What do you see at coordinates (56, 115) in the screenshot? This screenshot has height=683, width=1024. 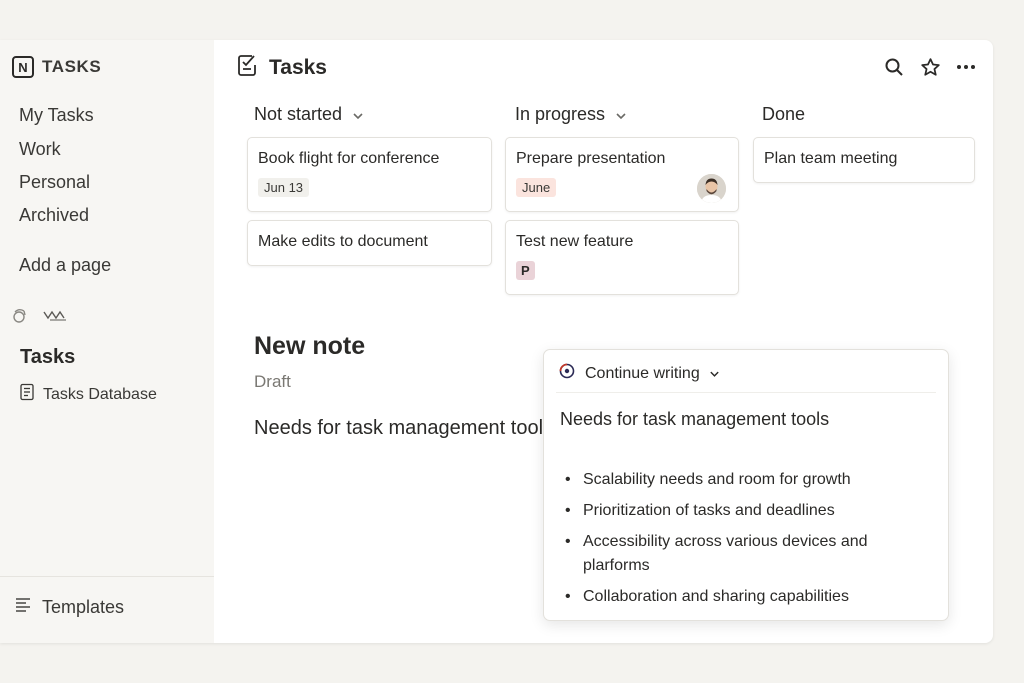 I see `sidebar-item-my-tasks: My Tasks` at bounding box center [56, 115].